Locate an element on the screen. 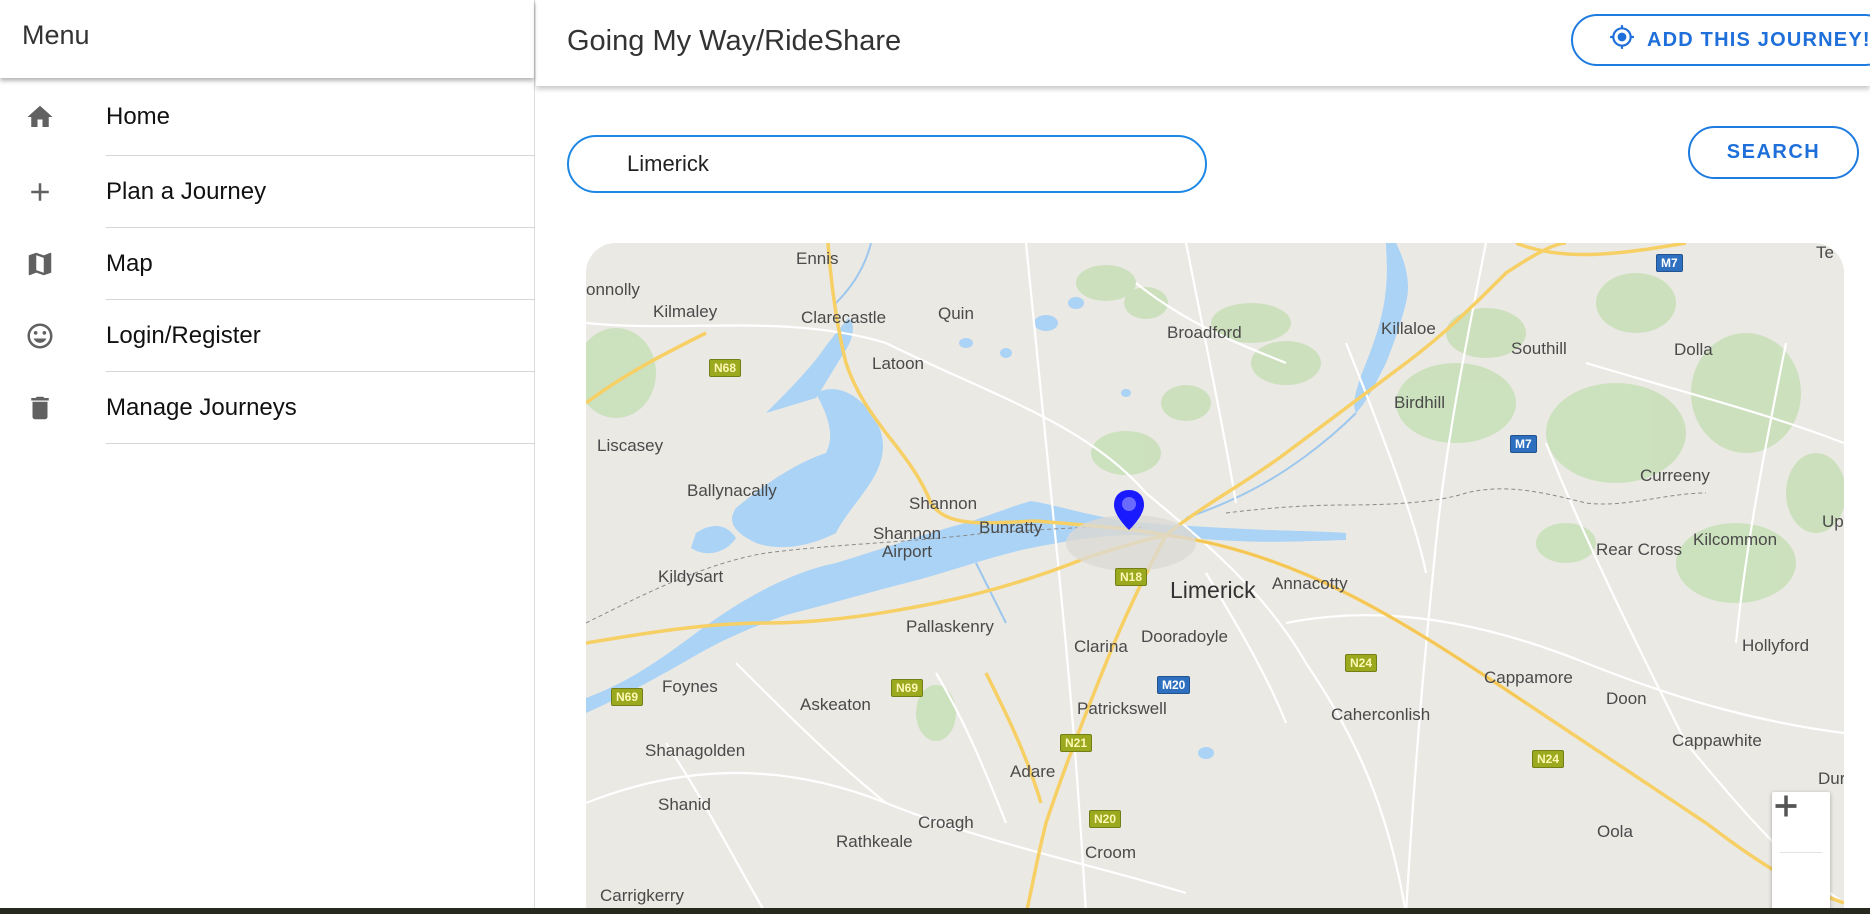 The width and height of the screenshot is (1870, 914). map-place-label: Doon is located at coordinates (1626, 698).